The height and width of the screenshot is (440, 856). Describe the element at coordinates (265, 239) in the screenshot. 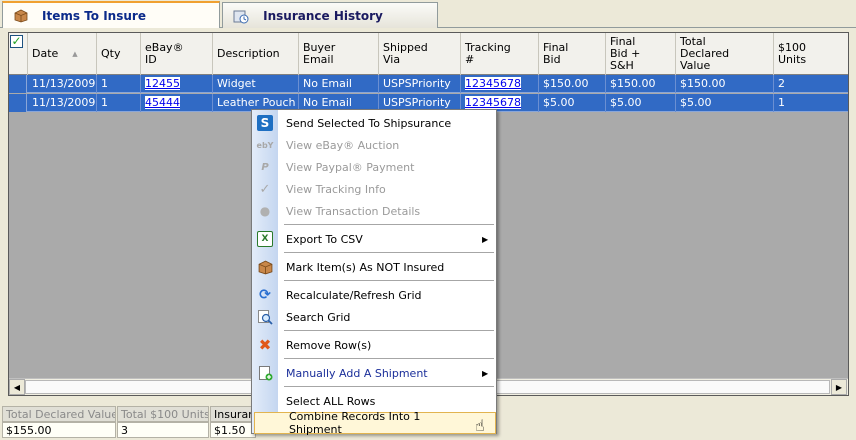

I see `excel-icon: X` at that location.